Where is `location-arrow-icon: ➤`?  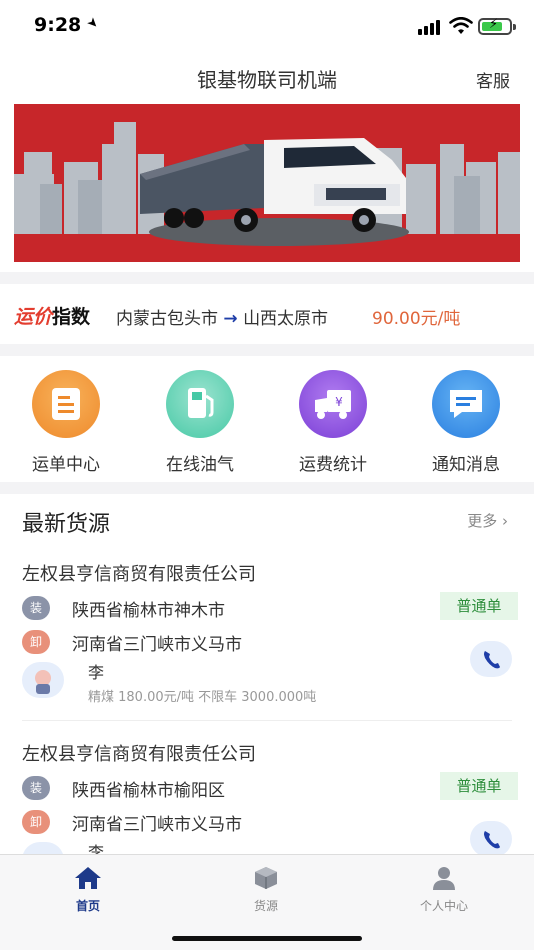 location-arrow-icon: ➤ is located at coordinates (92, 23).